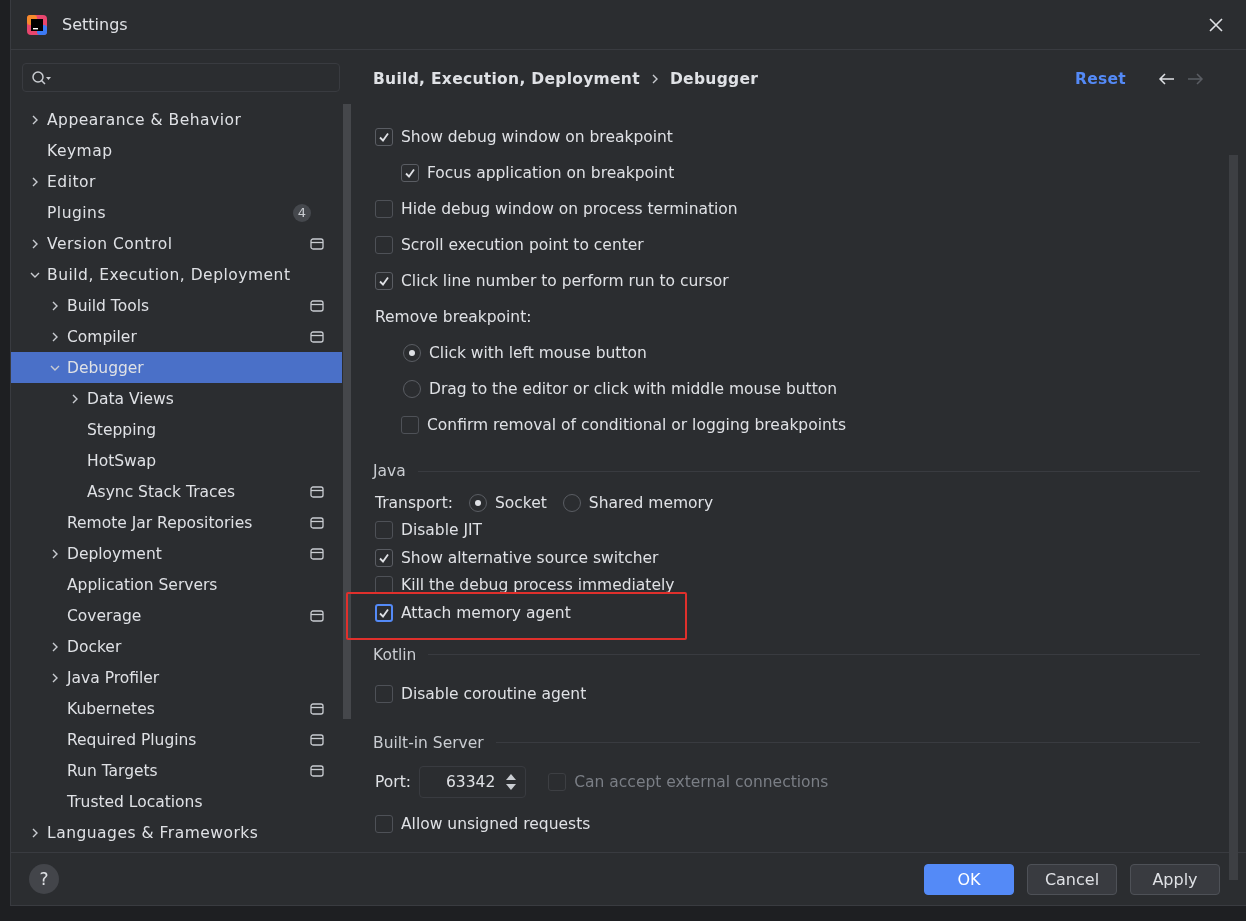 The height and width of the screenshot is (921, 1246). Describe the element at coordinates (176, 770) in the screenshot. I see `tree-item: Run Targets` at that location.